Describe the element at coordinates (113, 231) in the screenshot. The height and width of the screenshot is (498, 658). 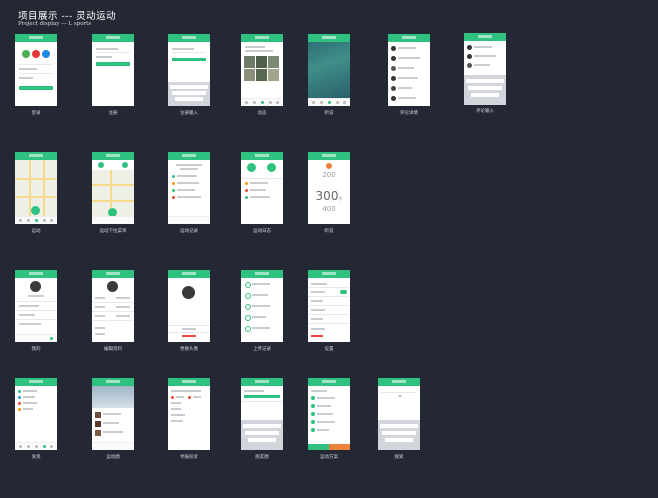
I see `caption-sports-select: 运动下拉菜单` at that location.